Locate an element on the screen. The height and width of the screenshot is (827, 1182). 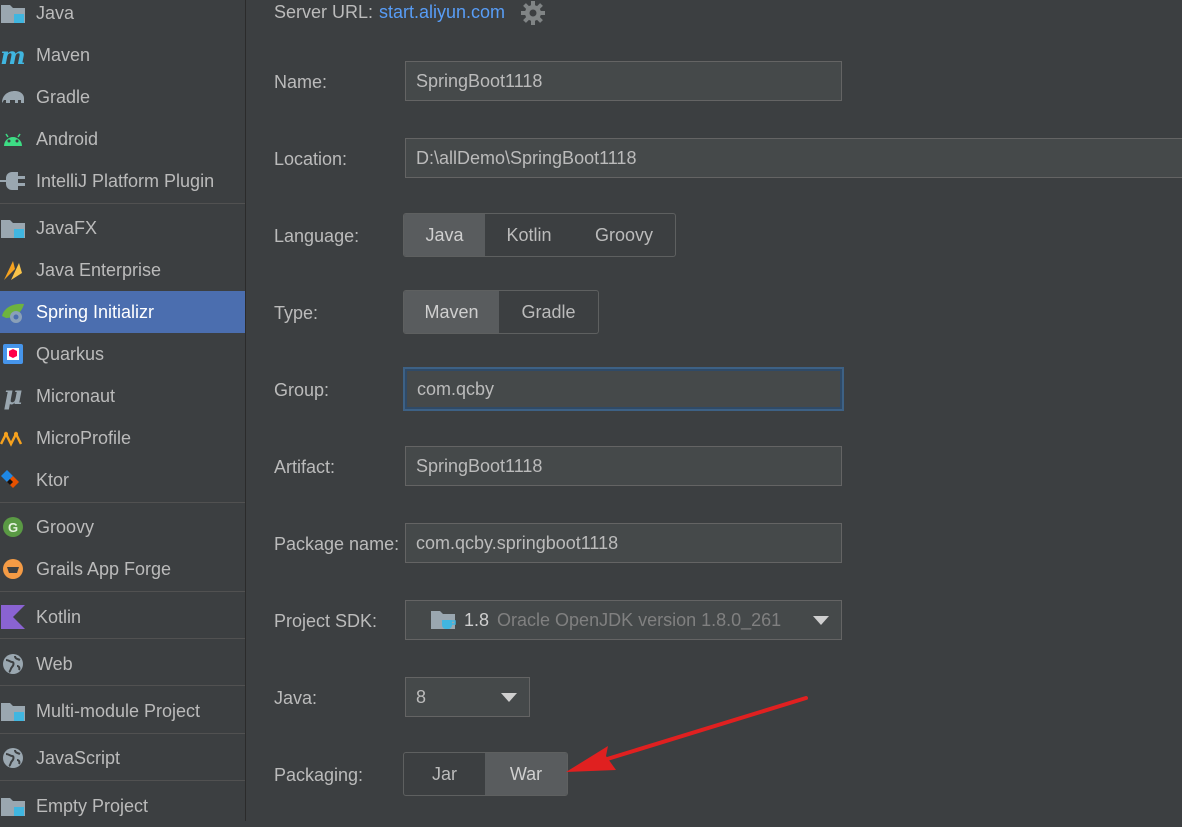
sidebar-item-label: JavaScript is located at coordinates (78, 757).